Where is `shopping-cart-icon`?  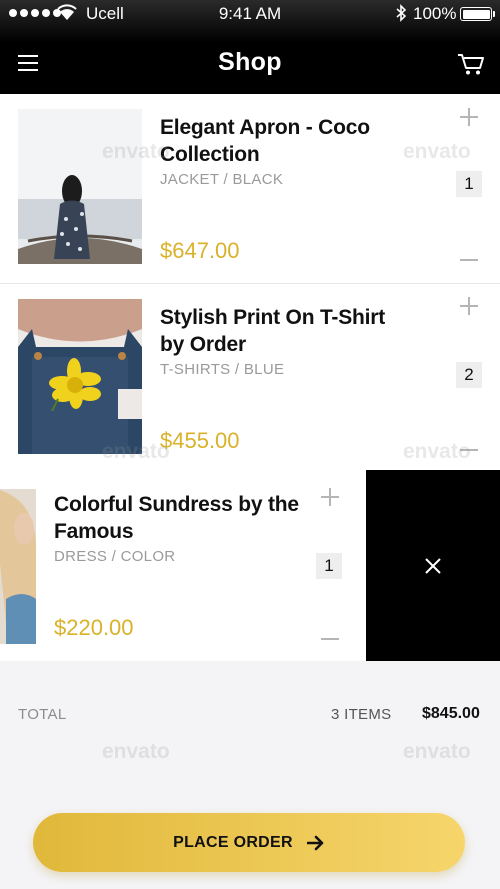
shopping-cart-icon is located at coordinates (471, 64).